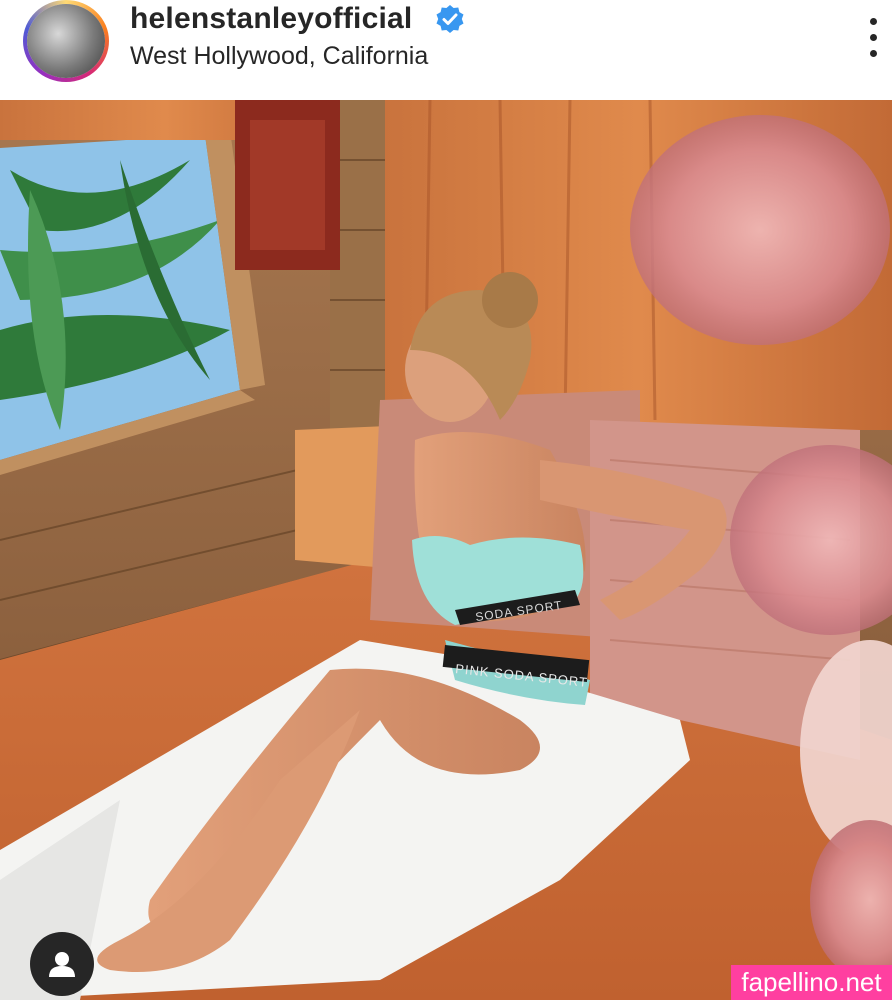 The width and height of the screenshot is (892, 1001). Describe the element at coordinates (271, 19) in the screenshot. I see `username-link: helenstanleyofficial` at that location.